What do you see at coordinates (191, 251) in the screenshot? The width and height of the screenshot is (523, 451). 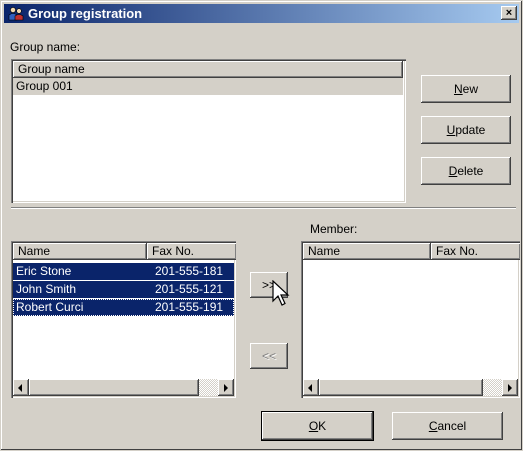 I see `contacts-fax-column-header: Fax No.` at bounding box center [191, 251].